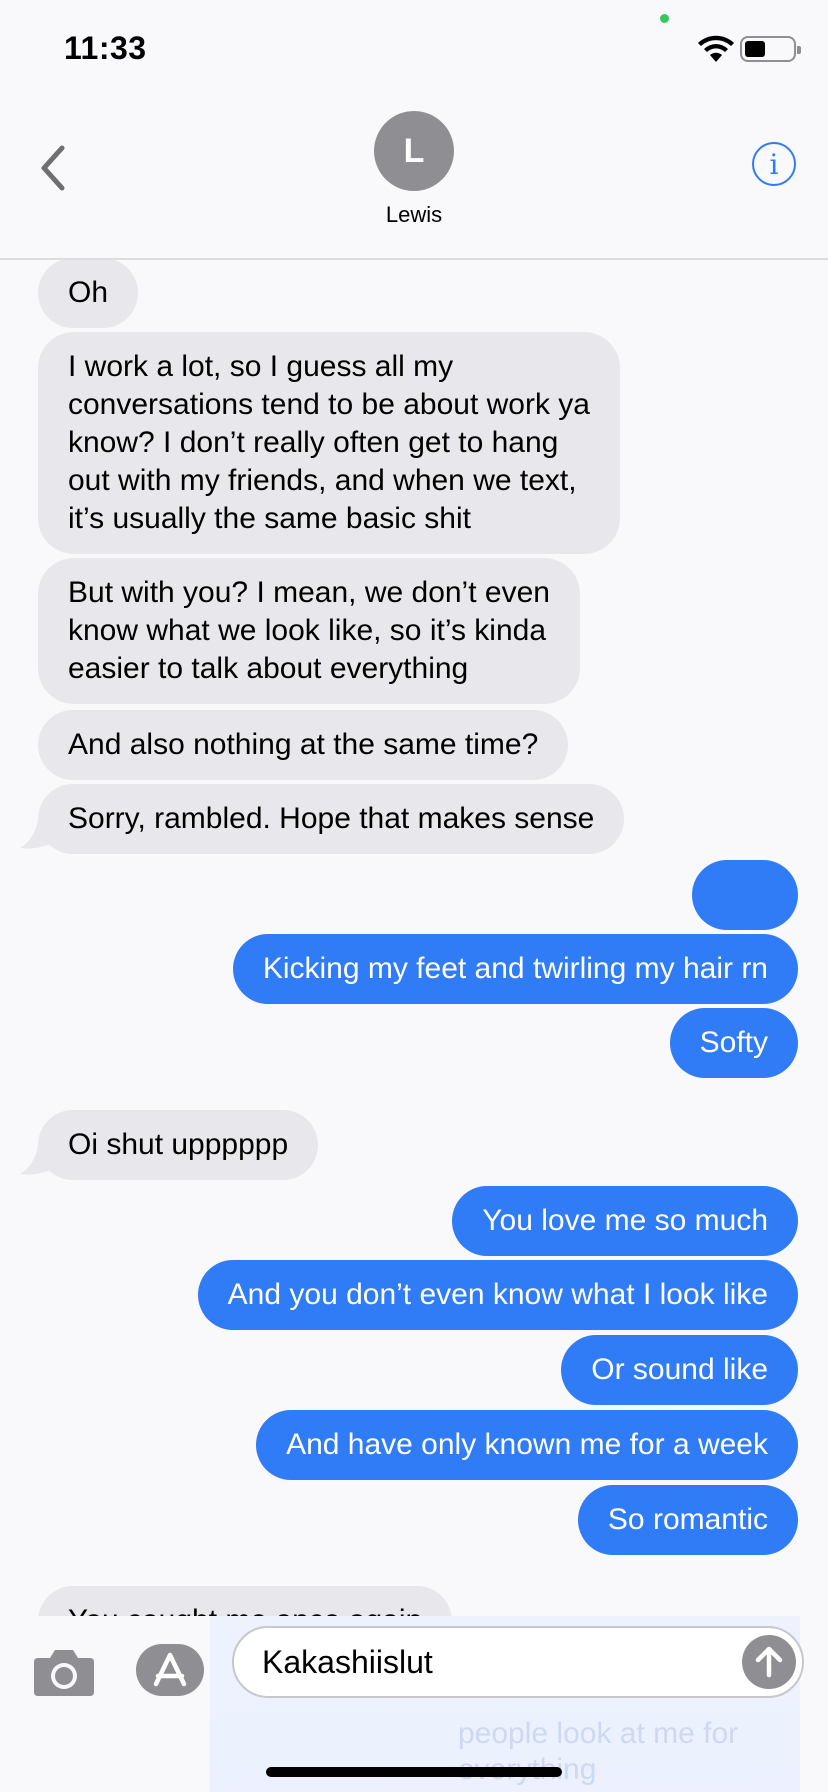 Image resolution: width=828 pixels, height=1792 pixels. What do you see at coordinates (679, 1370) in the screenshot?
I see `message-bubble-outgoing: Or sound like` at bounding box center [679, 1370].